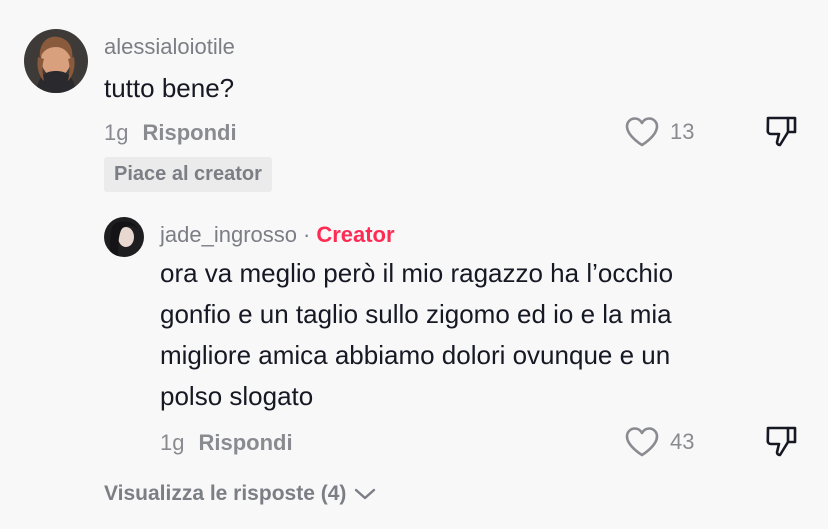 The width and height of the screenshot is (828, 529). What do you see at coordinates (225, 493) in the screenshot?
I see `view-replies-label: Visualizza le risposte (4)` at bounding box center [225, 493].